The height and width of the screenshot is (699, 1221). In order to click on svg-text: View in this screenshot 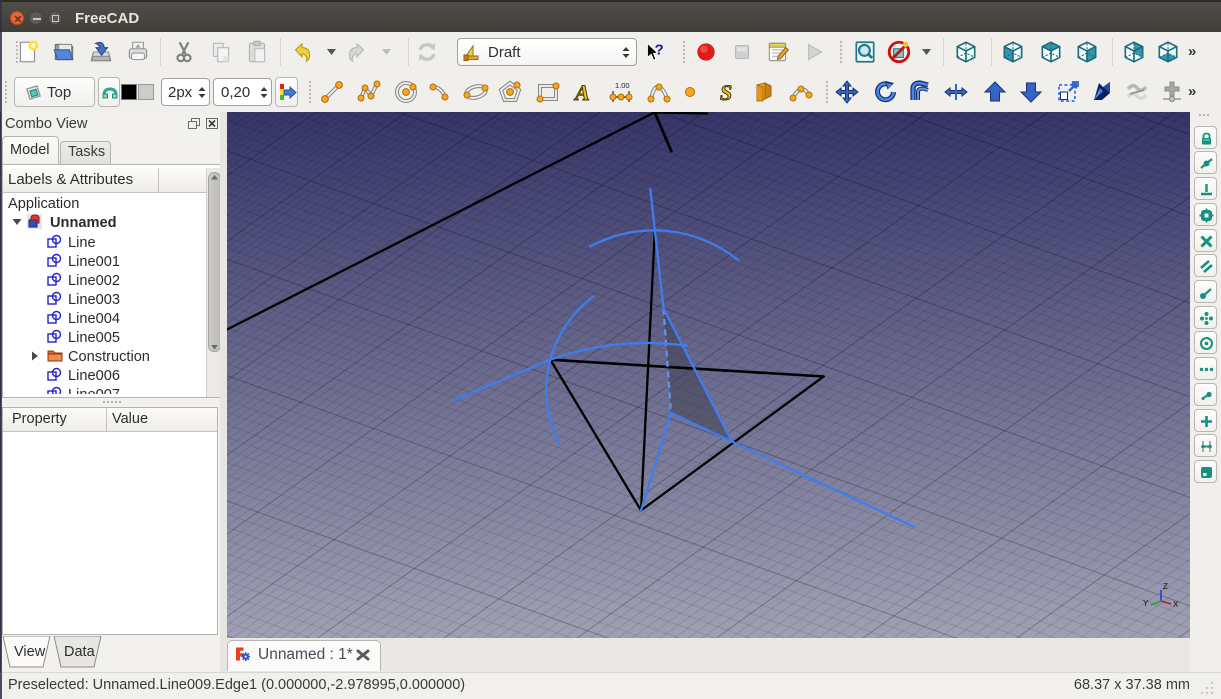, I will do `click(30, 652)`.